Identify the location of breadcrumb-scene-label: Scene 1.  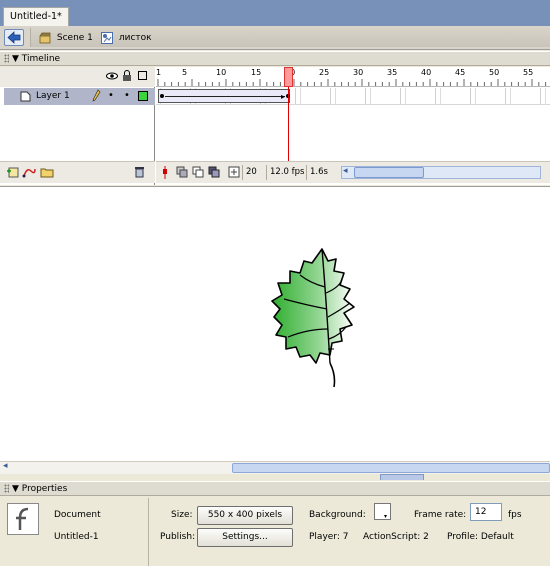
(74, 38).